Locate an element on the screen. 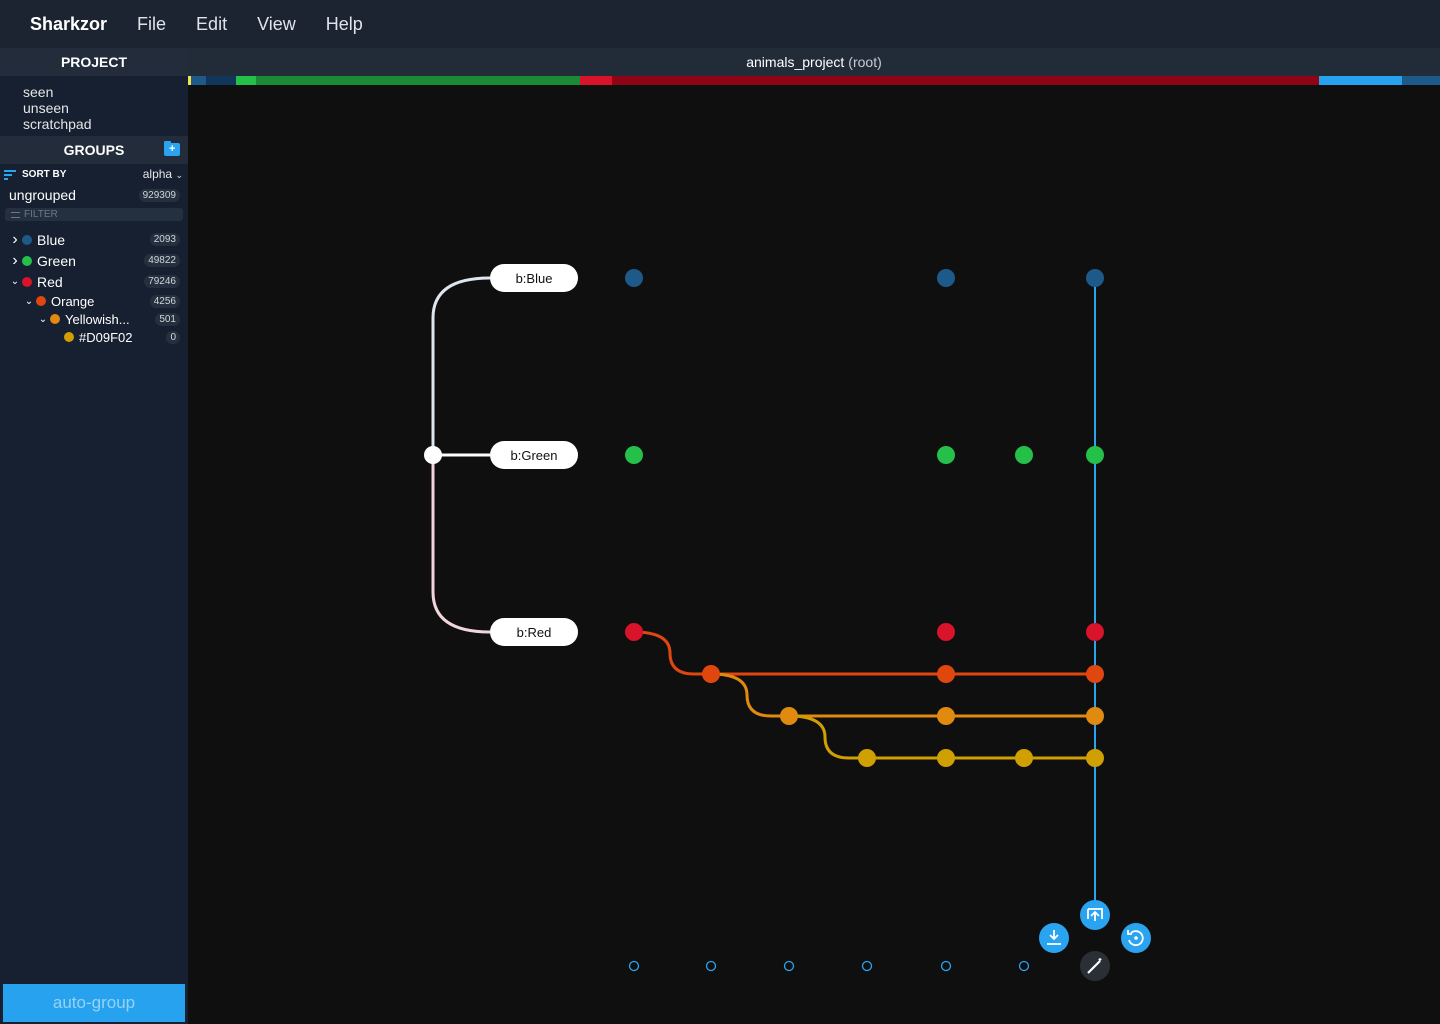  menu-edit: Edit is located at coordinates (211, 24).